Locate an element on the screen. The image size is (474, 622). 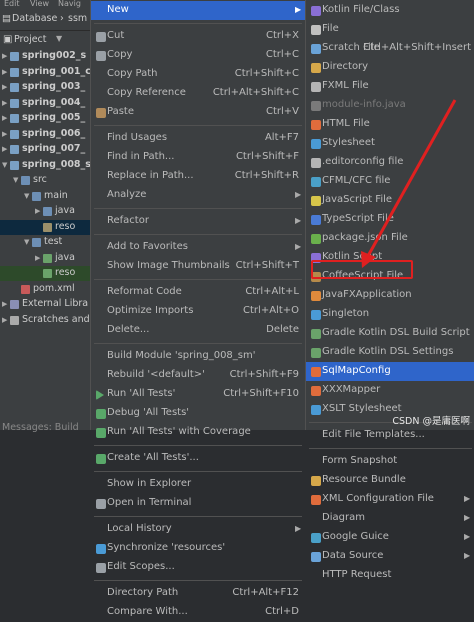
tree-item-label: spring_005_ is located at coordinates (54, 117).